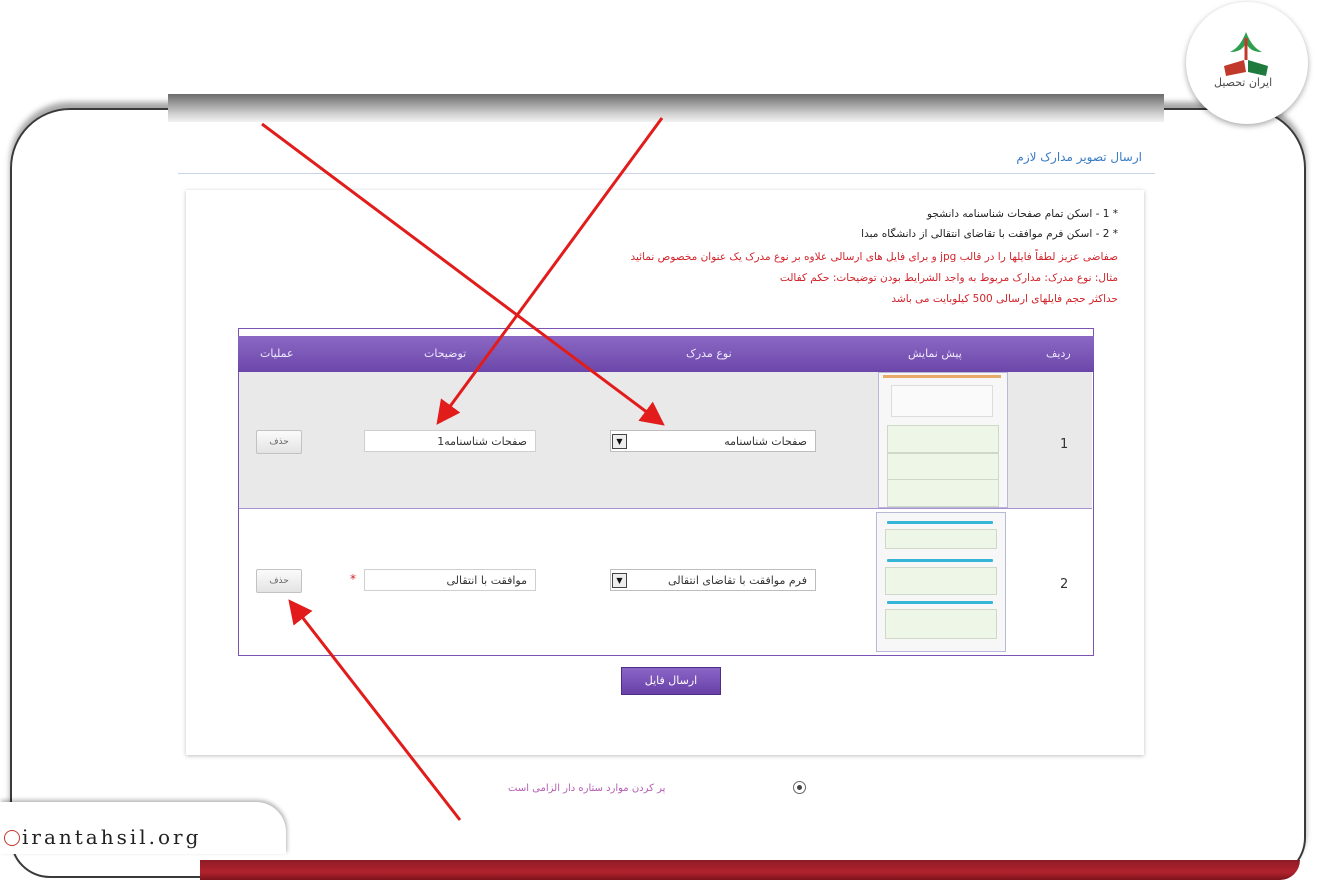 This screenshot has height=880, width=1318. Describe the element at coordinates (450, 580) in the screenshot. I see `description-input: موافقت با انتقالی` at that location.